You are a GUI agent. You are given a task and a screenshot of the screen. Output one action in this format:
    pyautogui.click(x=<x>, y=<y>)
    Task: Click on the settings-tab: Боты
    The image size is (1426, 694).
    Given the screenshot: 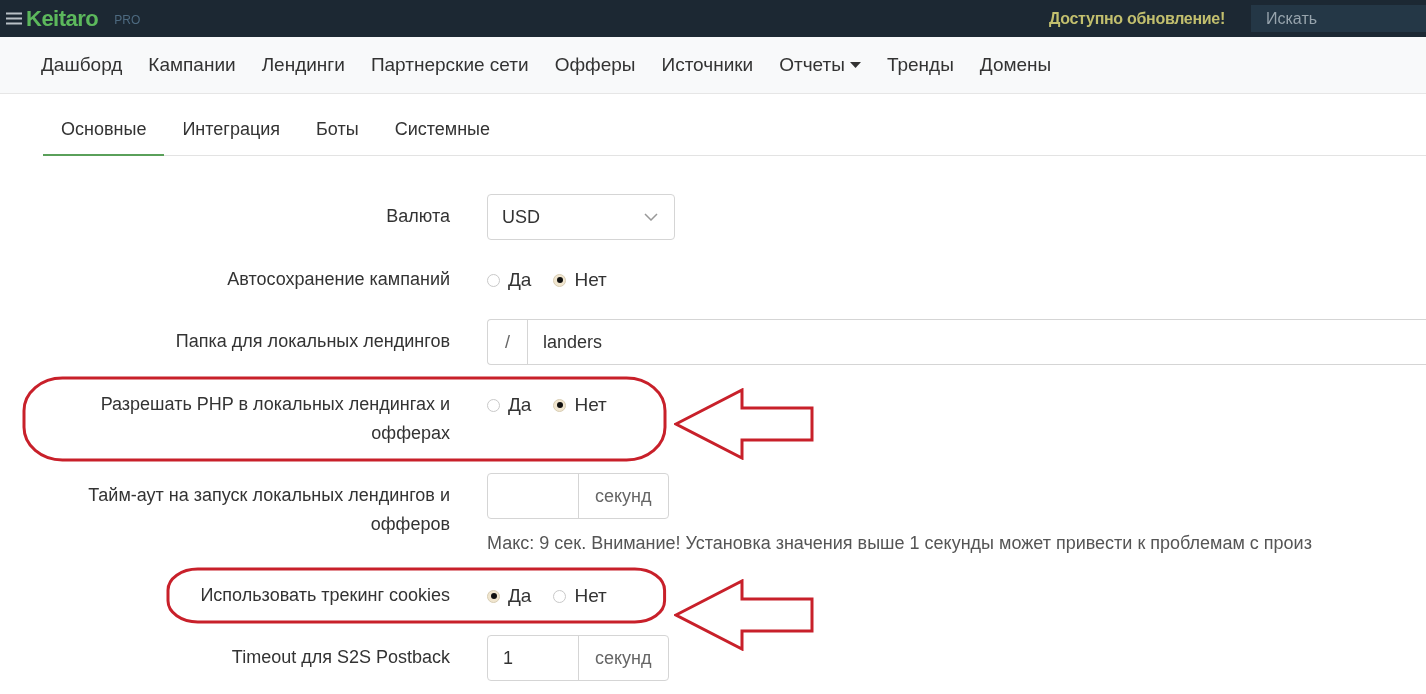 What is the action you would take?
    pyautogui.click(x=337, y=125)
    